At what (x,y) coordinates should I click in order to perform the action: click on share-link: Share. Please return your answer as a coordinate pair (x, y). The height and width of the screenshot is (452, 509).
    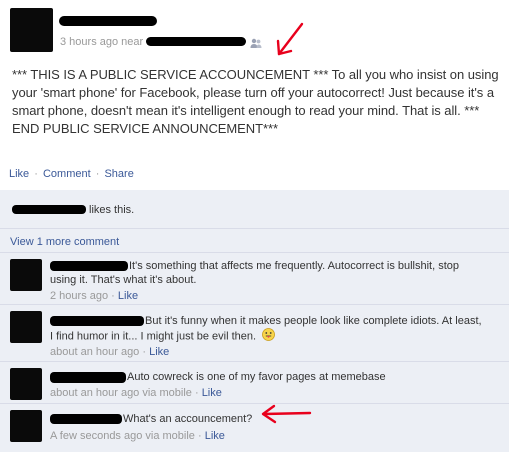
    Looking at the image, I should click on (118, 174).